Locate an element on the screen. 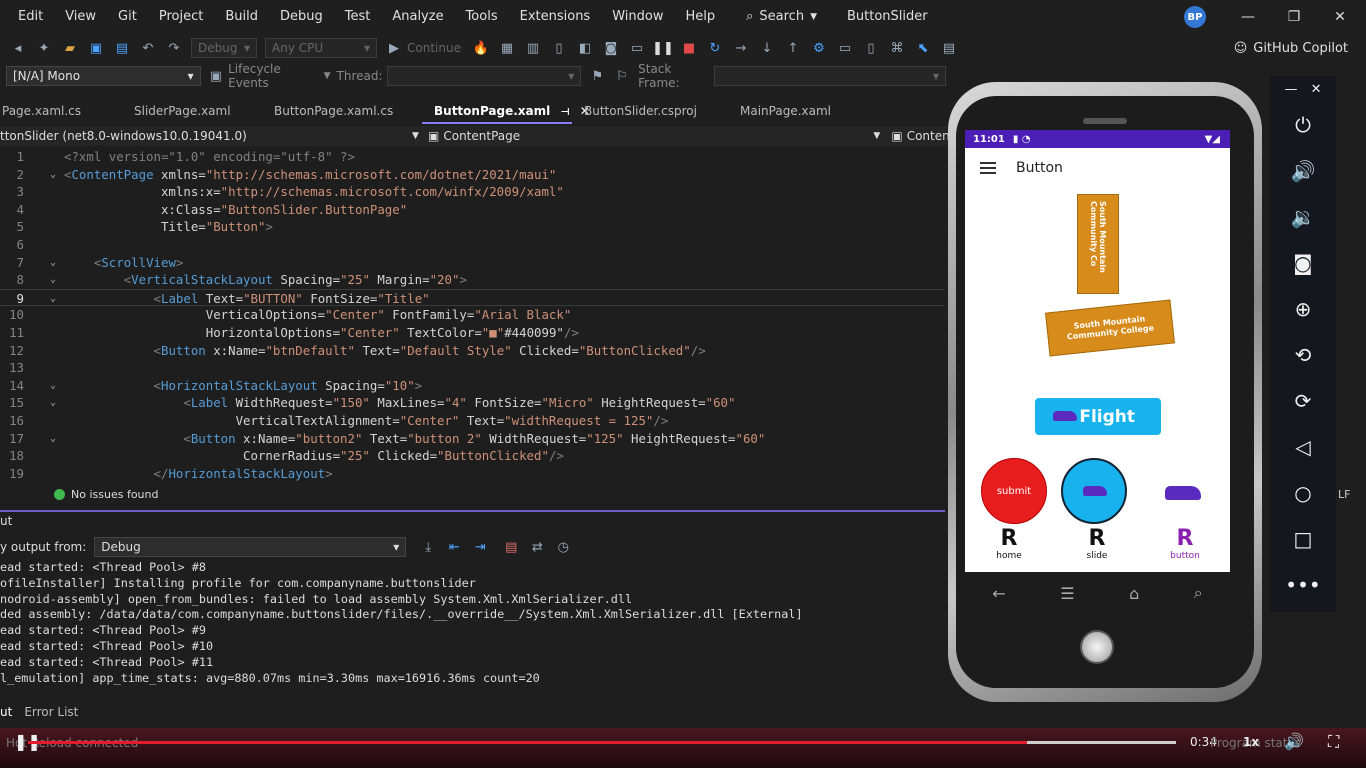 This screenshot has height=768, width=1366. back-arrow-icon: ← is located at coordinates (998, 593).